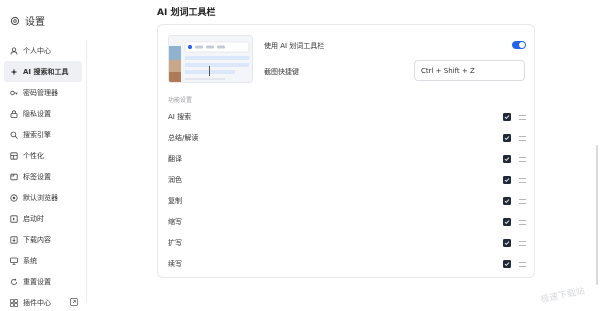 The height and width of the screenshot is (311, 600). I want to click on section-label: 功能设置, so click(180, 100).